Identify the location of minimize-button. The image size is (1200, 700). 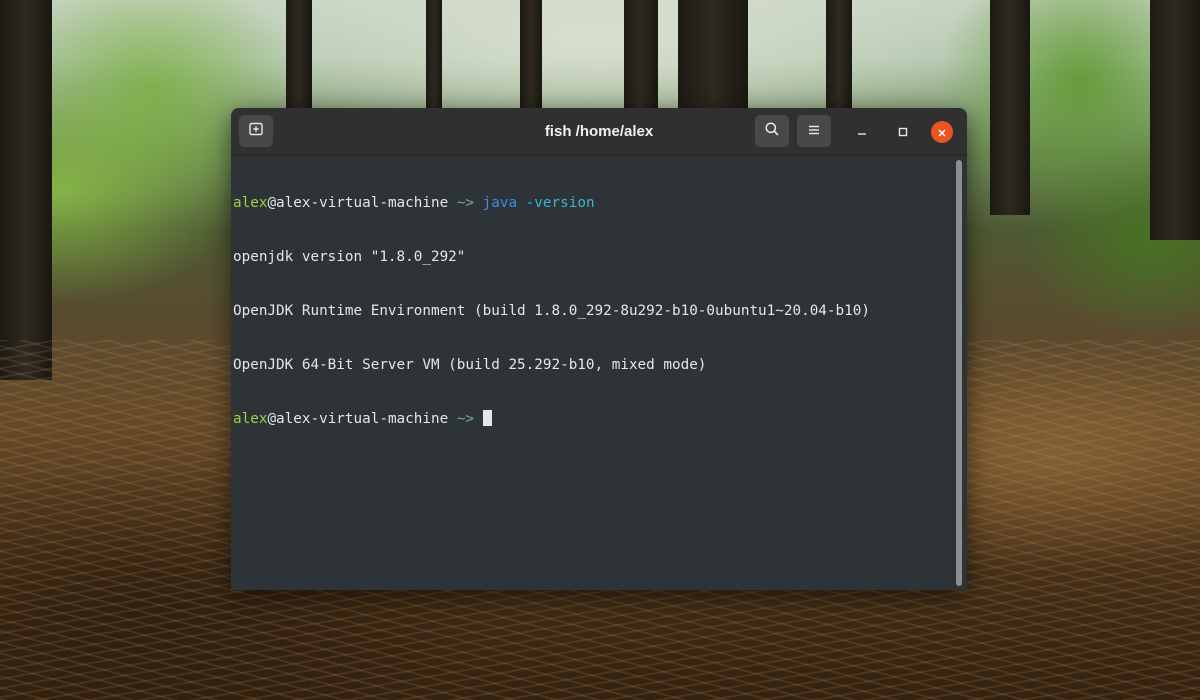
(862, 132).